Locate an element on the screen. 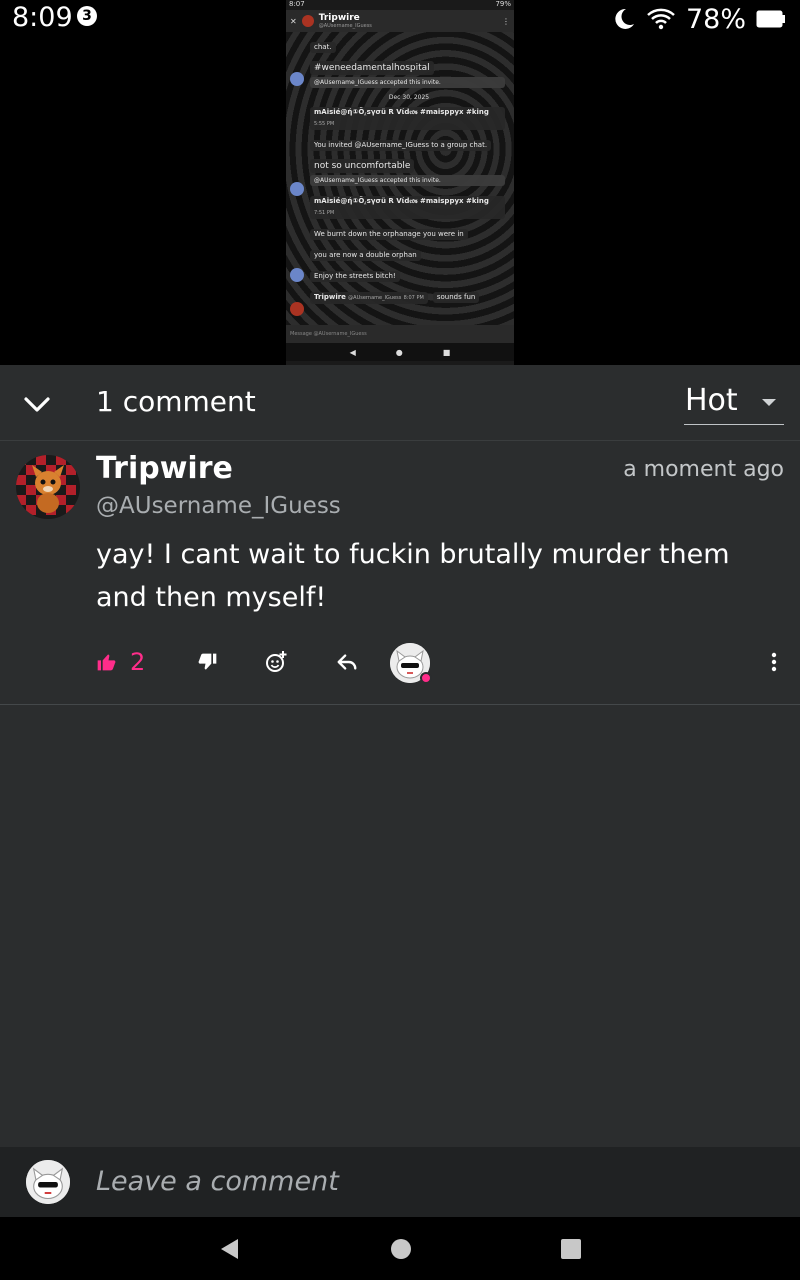 The height and width of the screenshot is (1280, 800). embedded-close-icon: ✕ is located at coordinates (293, 21).